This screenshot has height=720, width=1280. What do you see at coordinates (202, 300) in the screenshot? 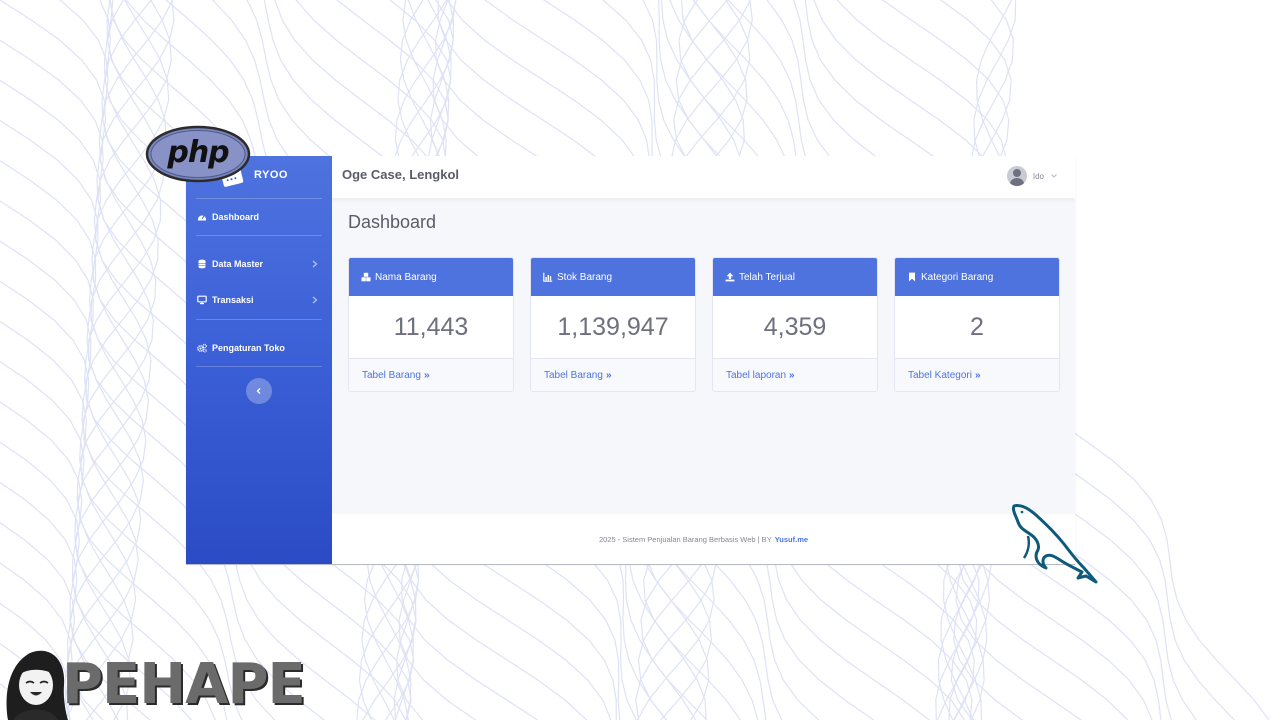
I see `desktop-icon` at bounding box center [202, 300].